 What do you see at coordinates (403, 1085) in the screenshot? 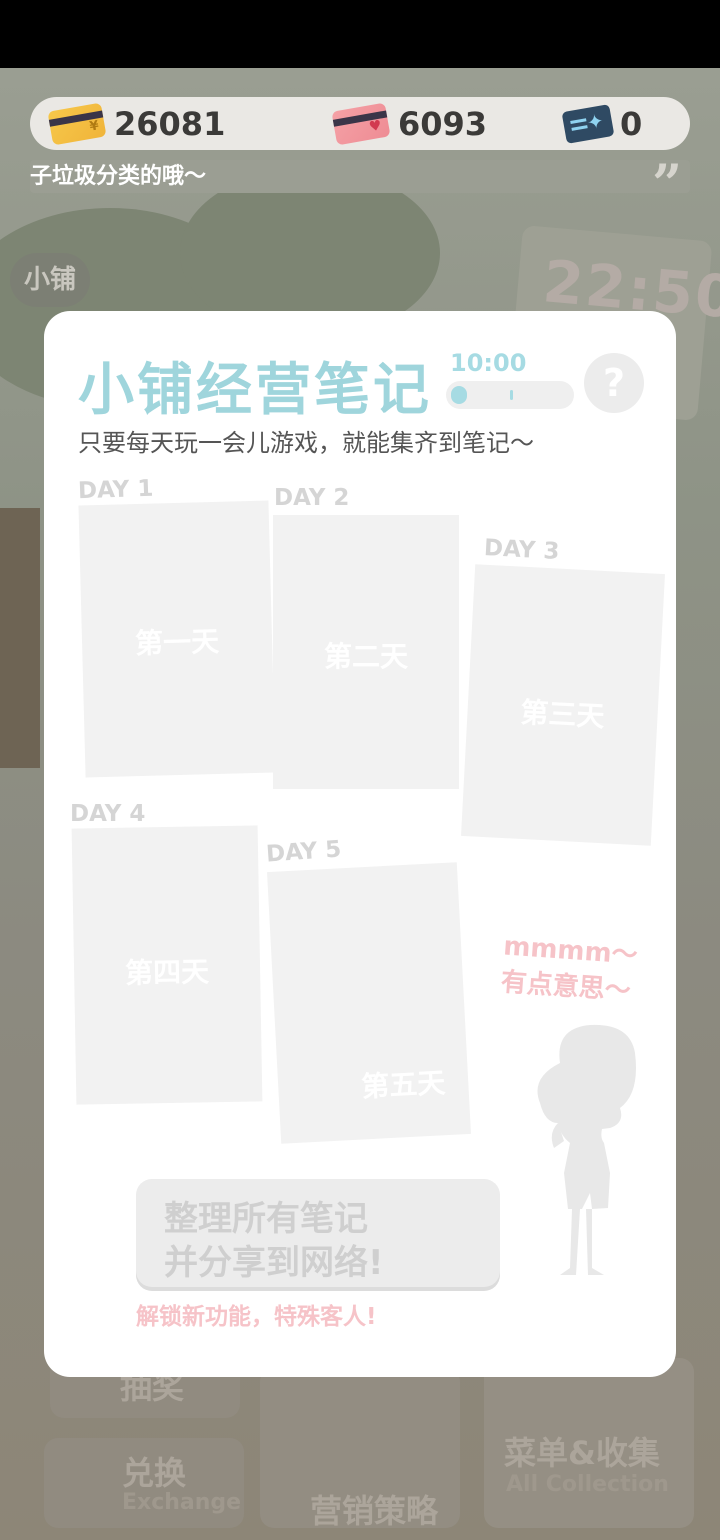
I see `day-5-name: 第五天` at bounding box center [403, 1085].